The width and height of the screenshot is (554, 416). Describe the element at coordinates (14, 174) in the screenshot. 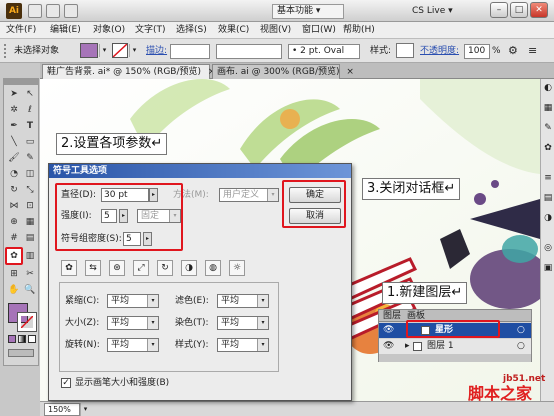

I see `blob-brush-tool-icon: ◔` at that location.